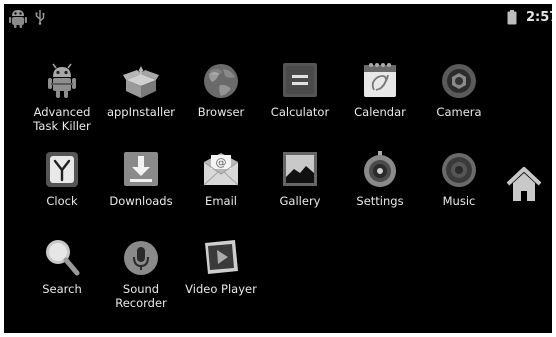 Image resolution: width=556 pixels, height=337 pixels. Describe the element at coordinates (459, 170) in the screenshot. I see `speaker-icon` at that location.